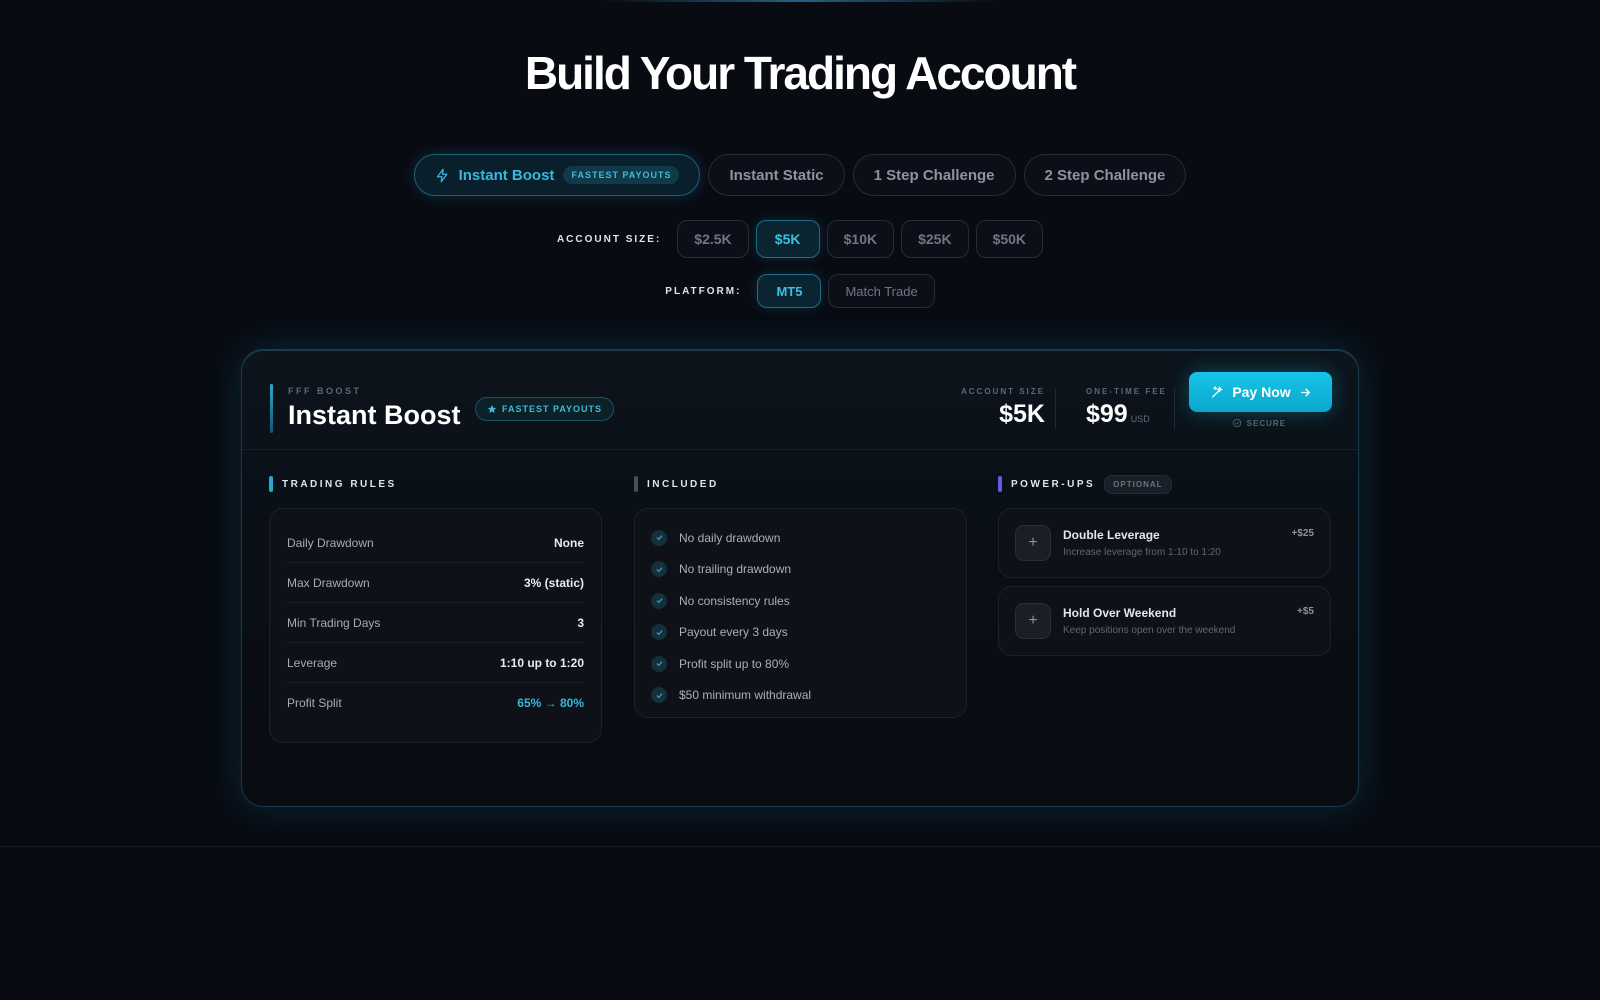  Describe the element at coordinates (580, 622) in the screenshot. I see `rule-value: 3` at that location.